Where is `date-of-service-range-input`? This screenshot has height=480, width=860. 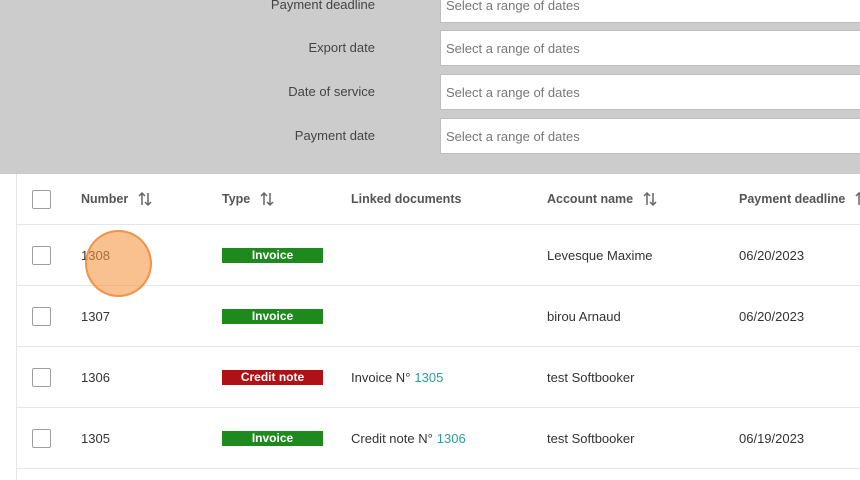 date-of-service-range-input is located at coordinates (650, 92).